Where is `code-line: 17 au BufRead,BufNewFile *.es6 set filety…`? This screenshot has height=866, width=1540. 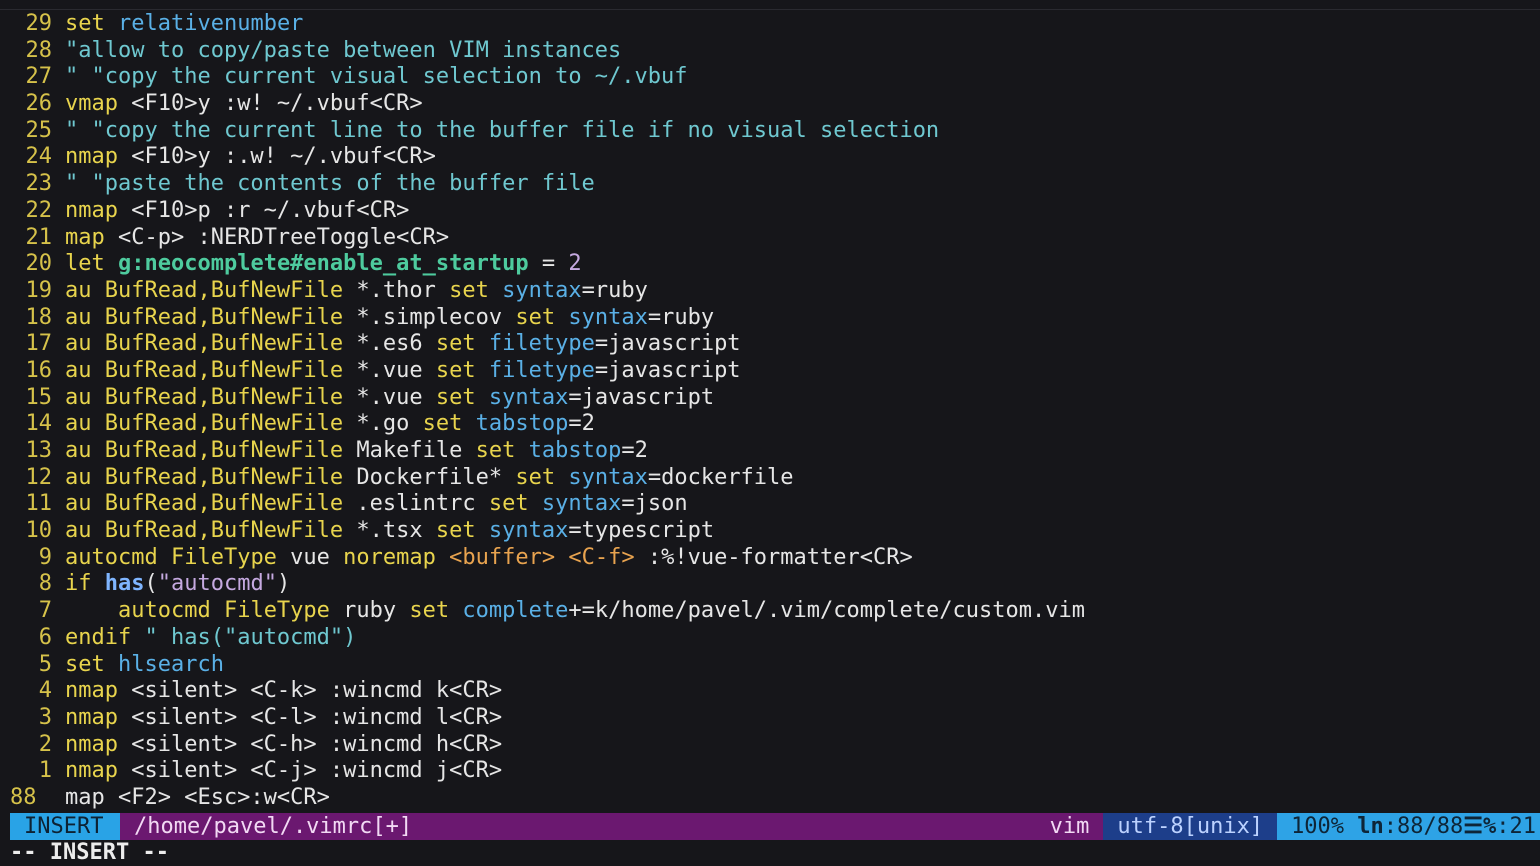 code-line: 17 au BufRead,BufNewFile *.es6 set filety… is located at coordinates (770, 344).